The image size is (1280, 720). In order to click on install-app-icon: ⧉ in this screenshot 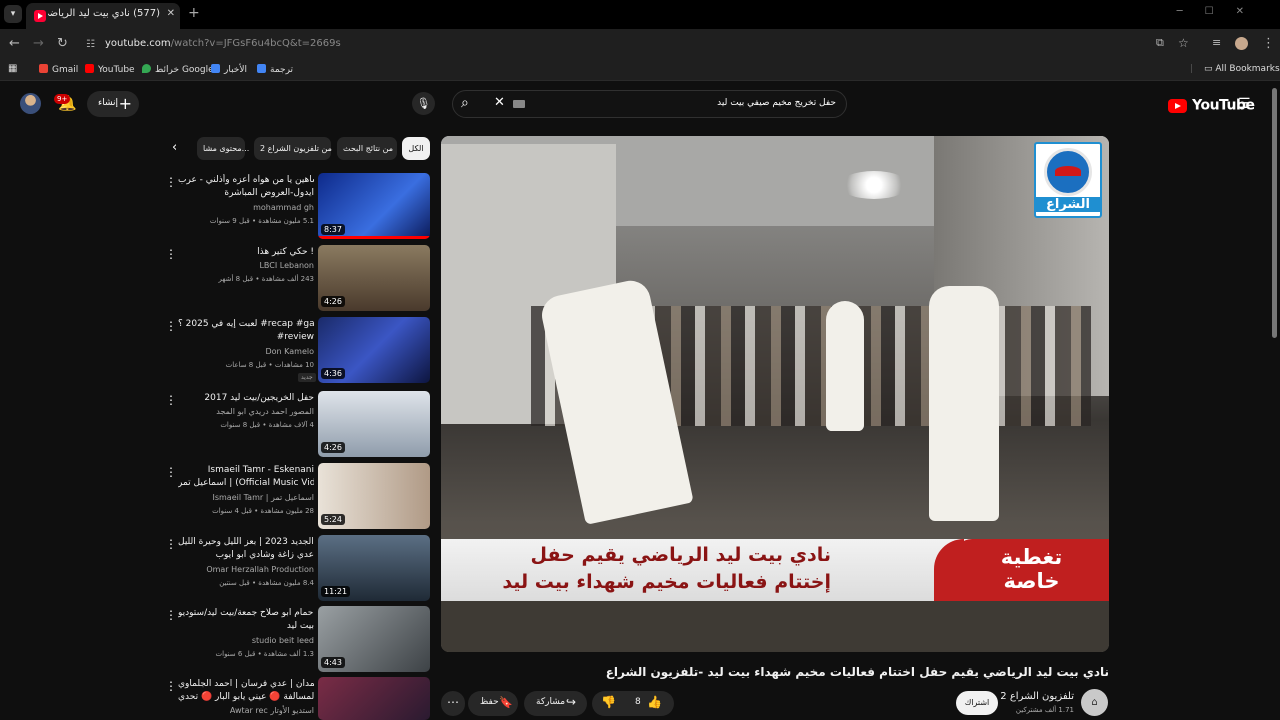, I will do `click(1160, 43)`.